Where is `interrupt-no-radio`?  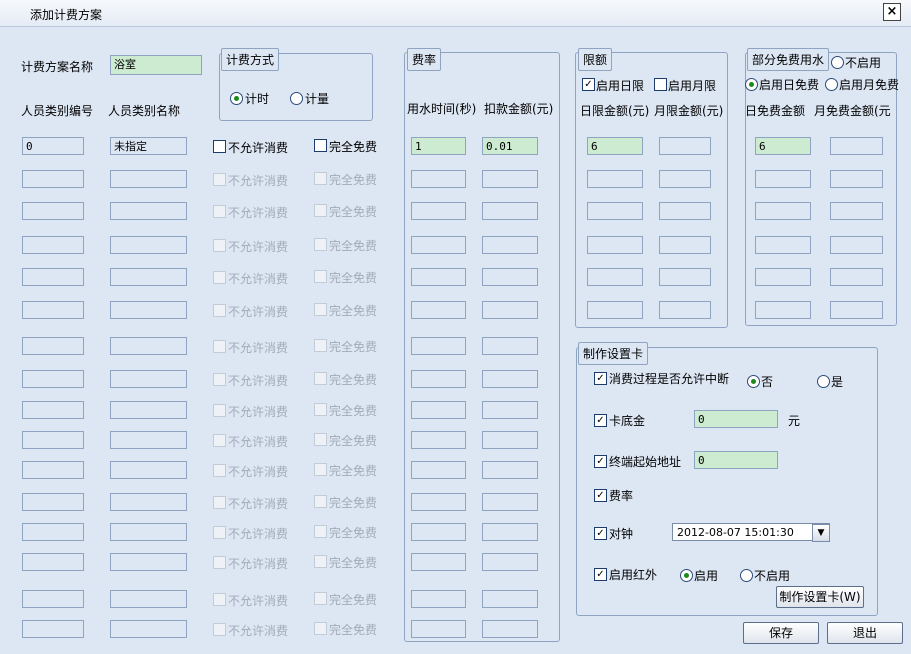
interrupt-no-radio is located at coordinates (753, 381).